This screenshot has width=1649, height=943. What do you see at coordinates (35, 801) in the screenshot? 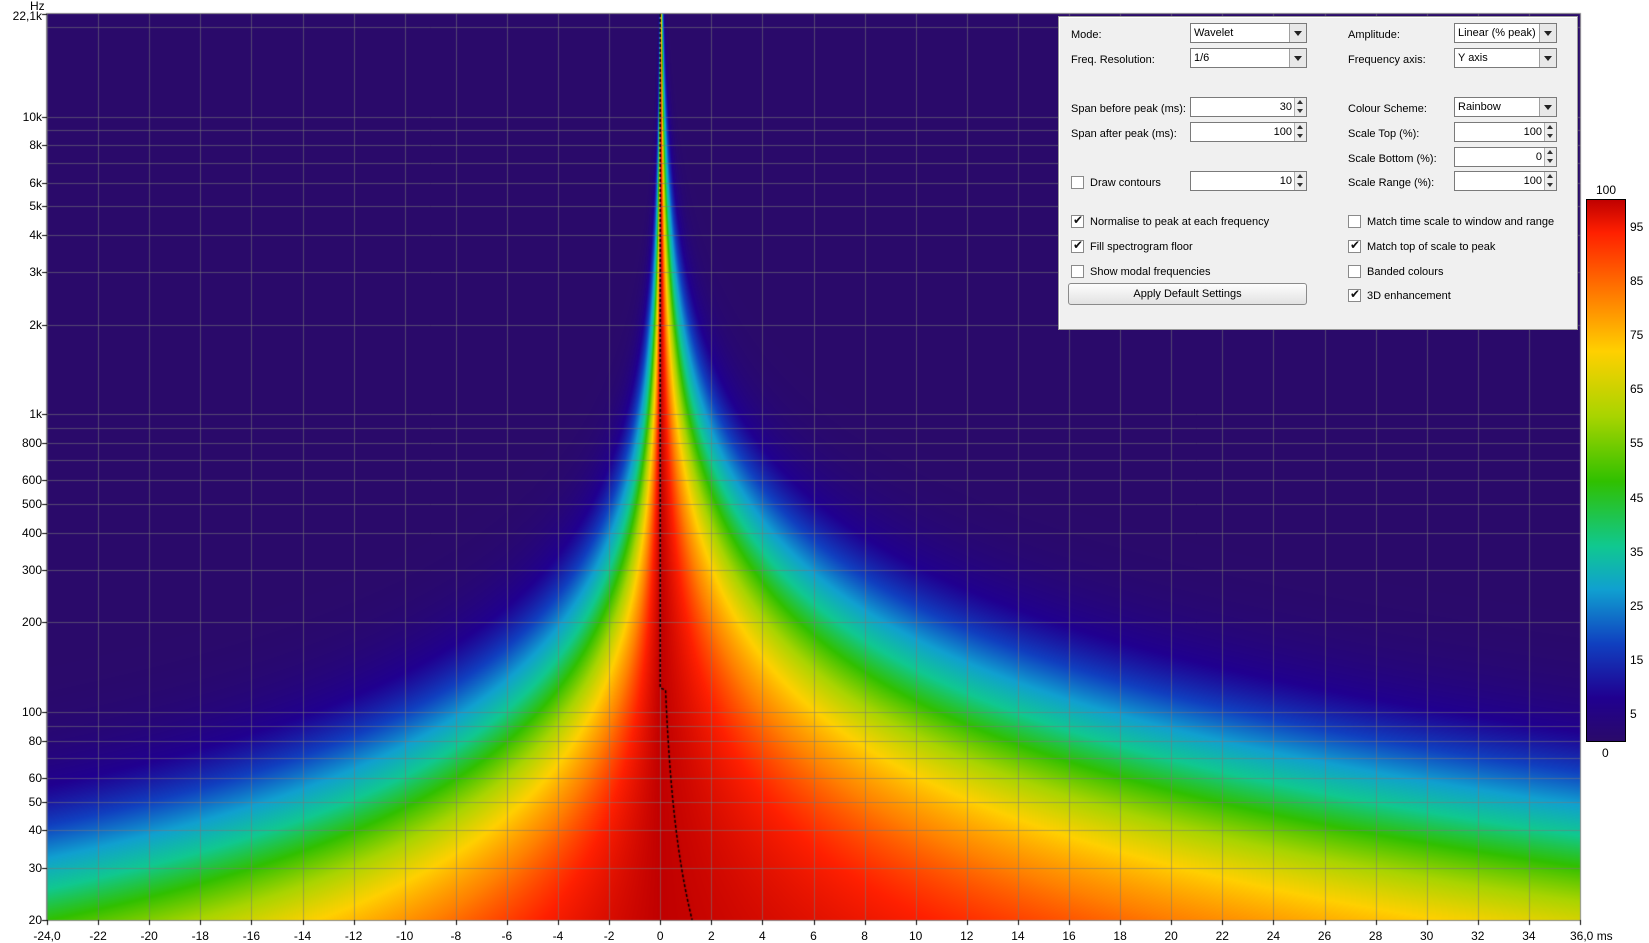
I see `y-tick-label: 50` at bounding box center [35, 801].